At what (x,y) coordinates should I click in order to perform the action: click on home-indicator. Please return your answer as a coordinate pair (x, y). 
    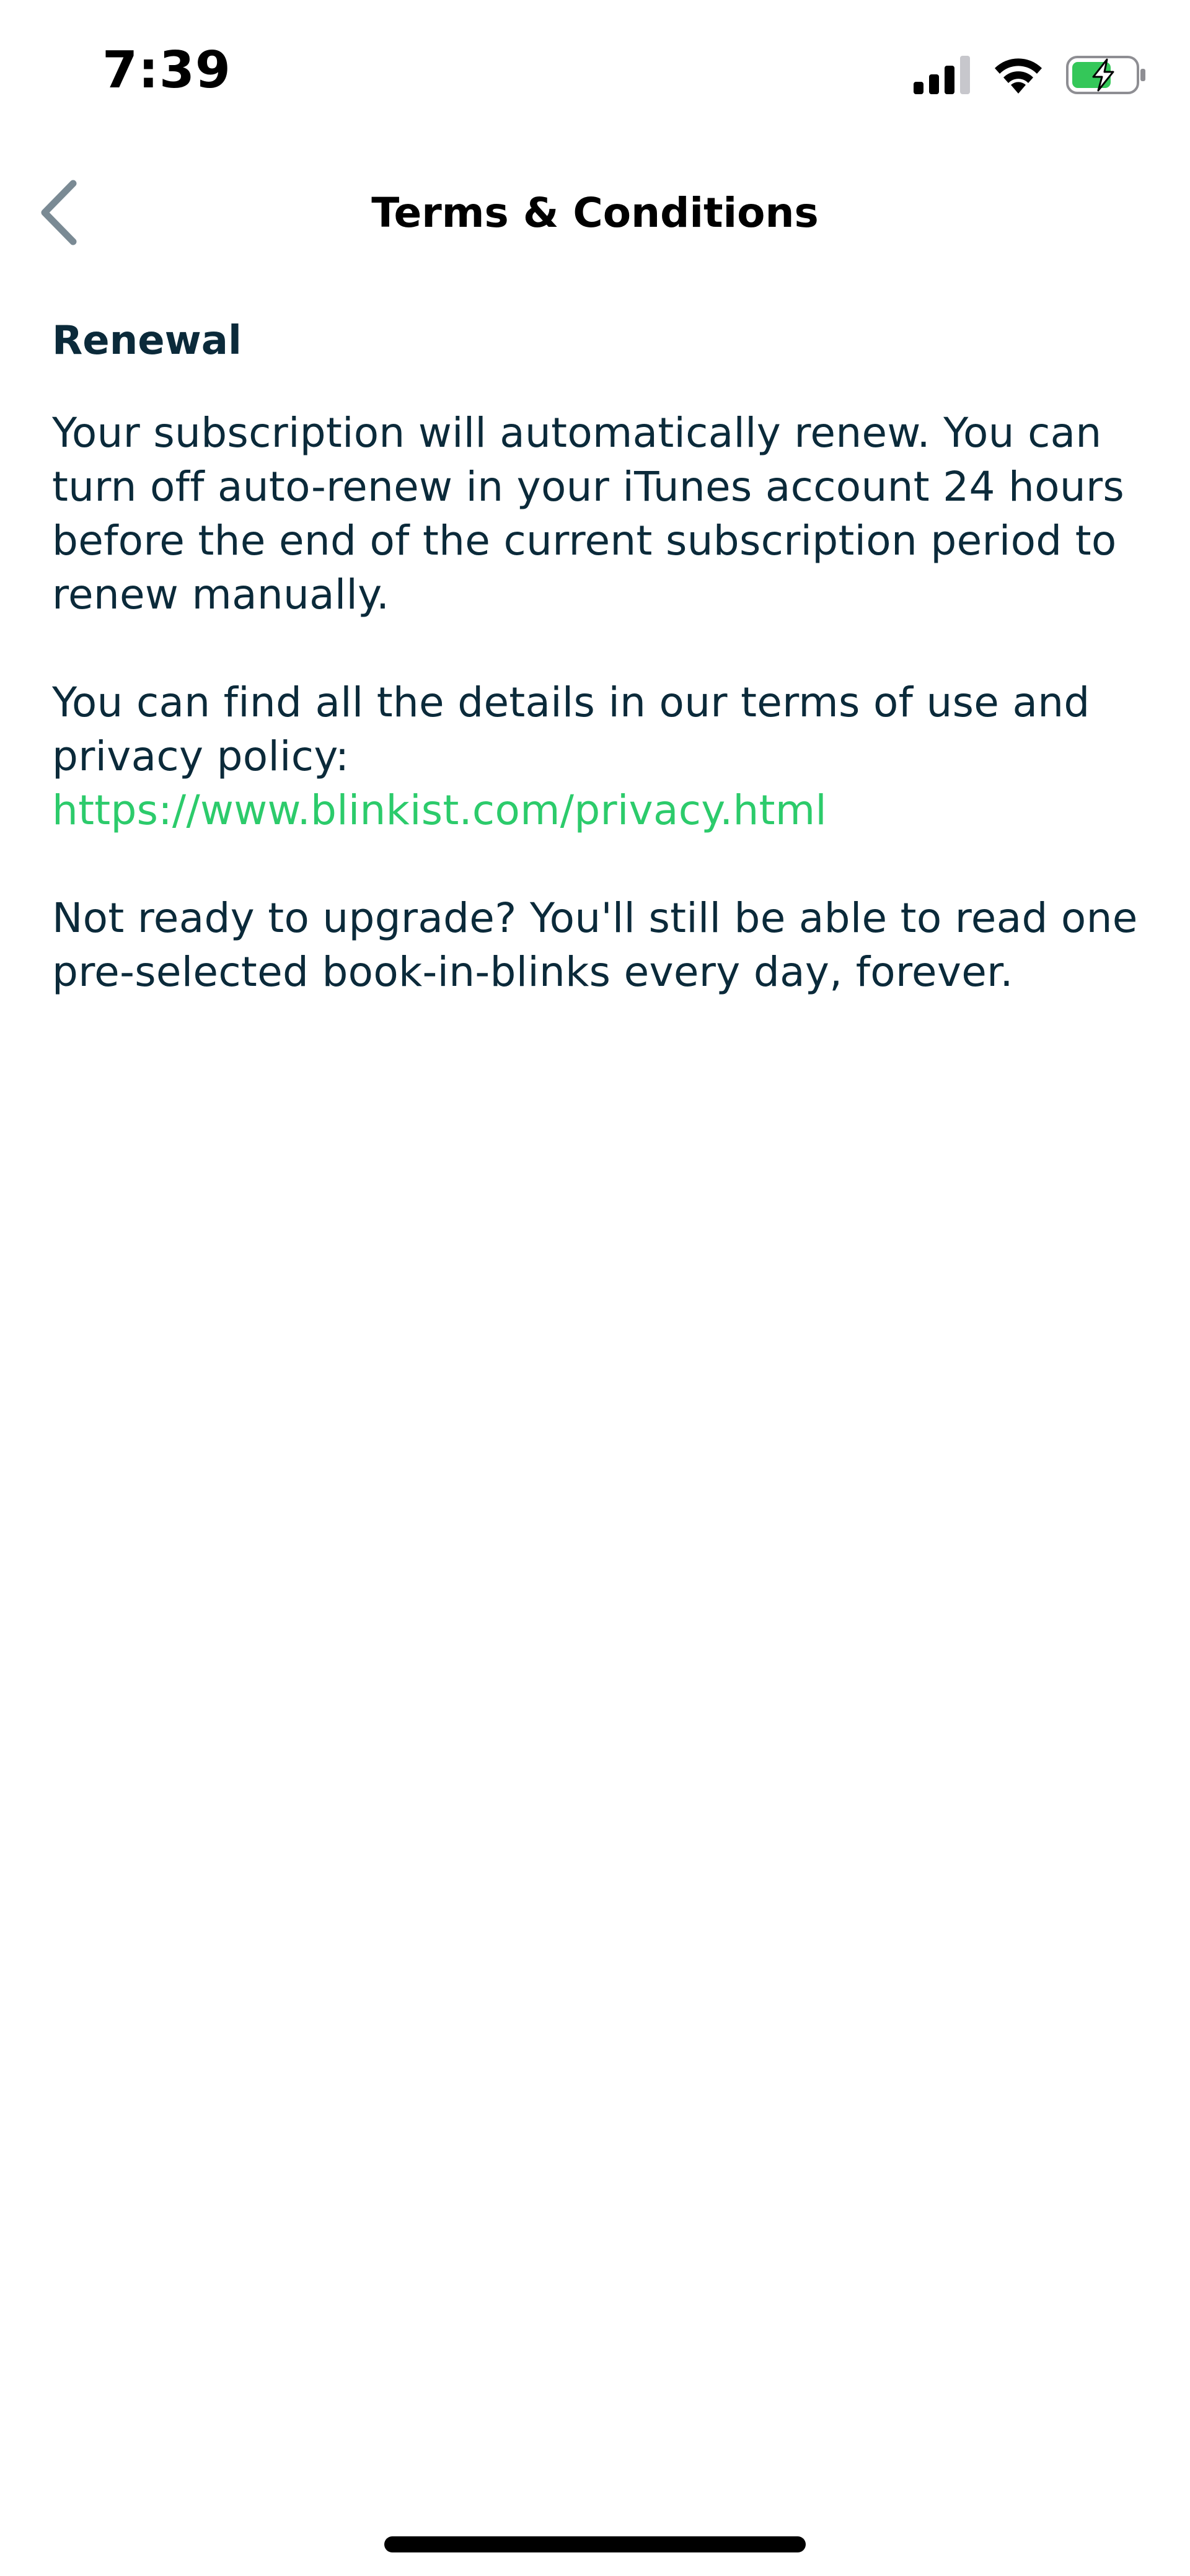
    Looking at the image, I should click on (595, 2544).